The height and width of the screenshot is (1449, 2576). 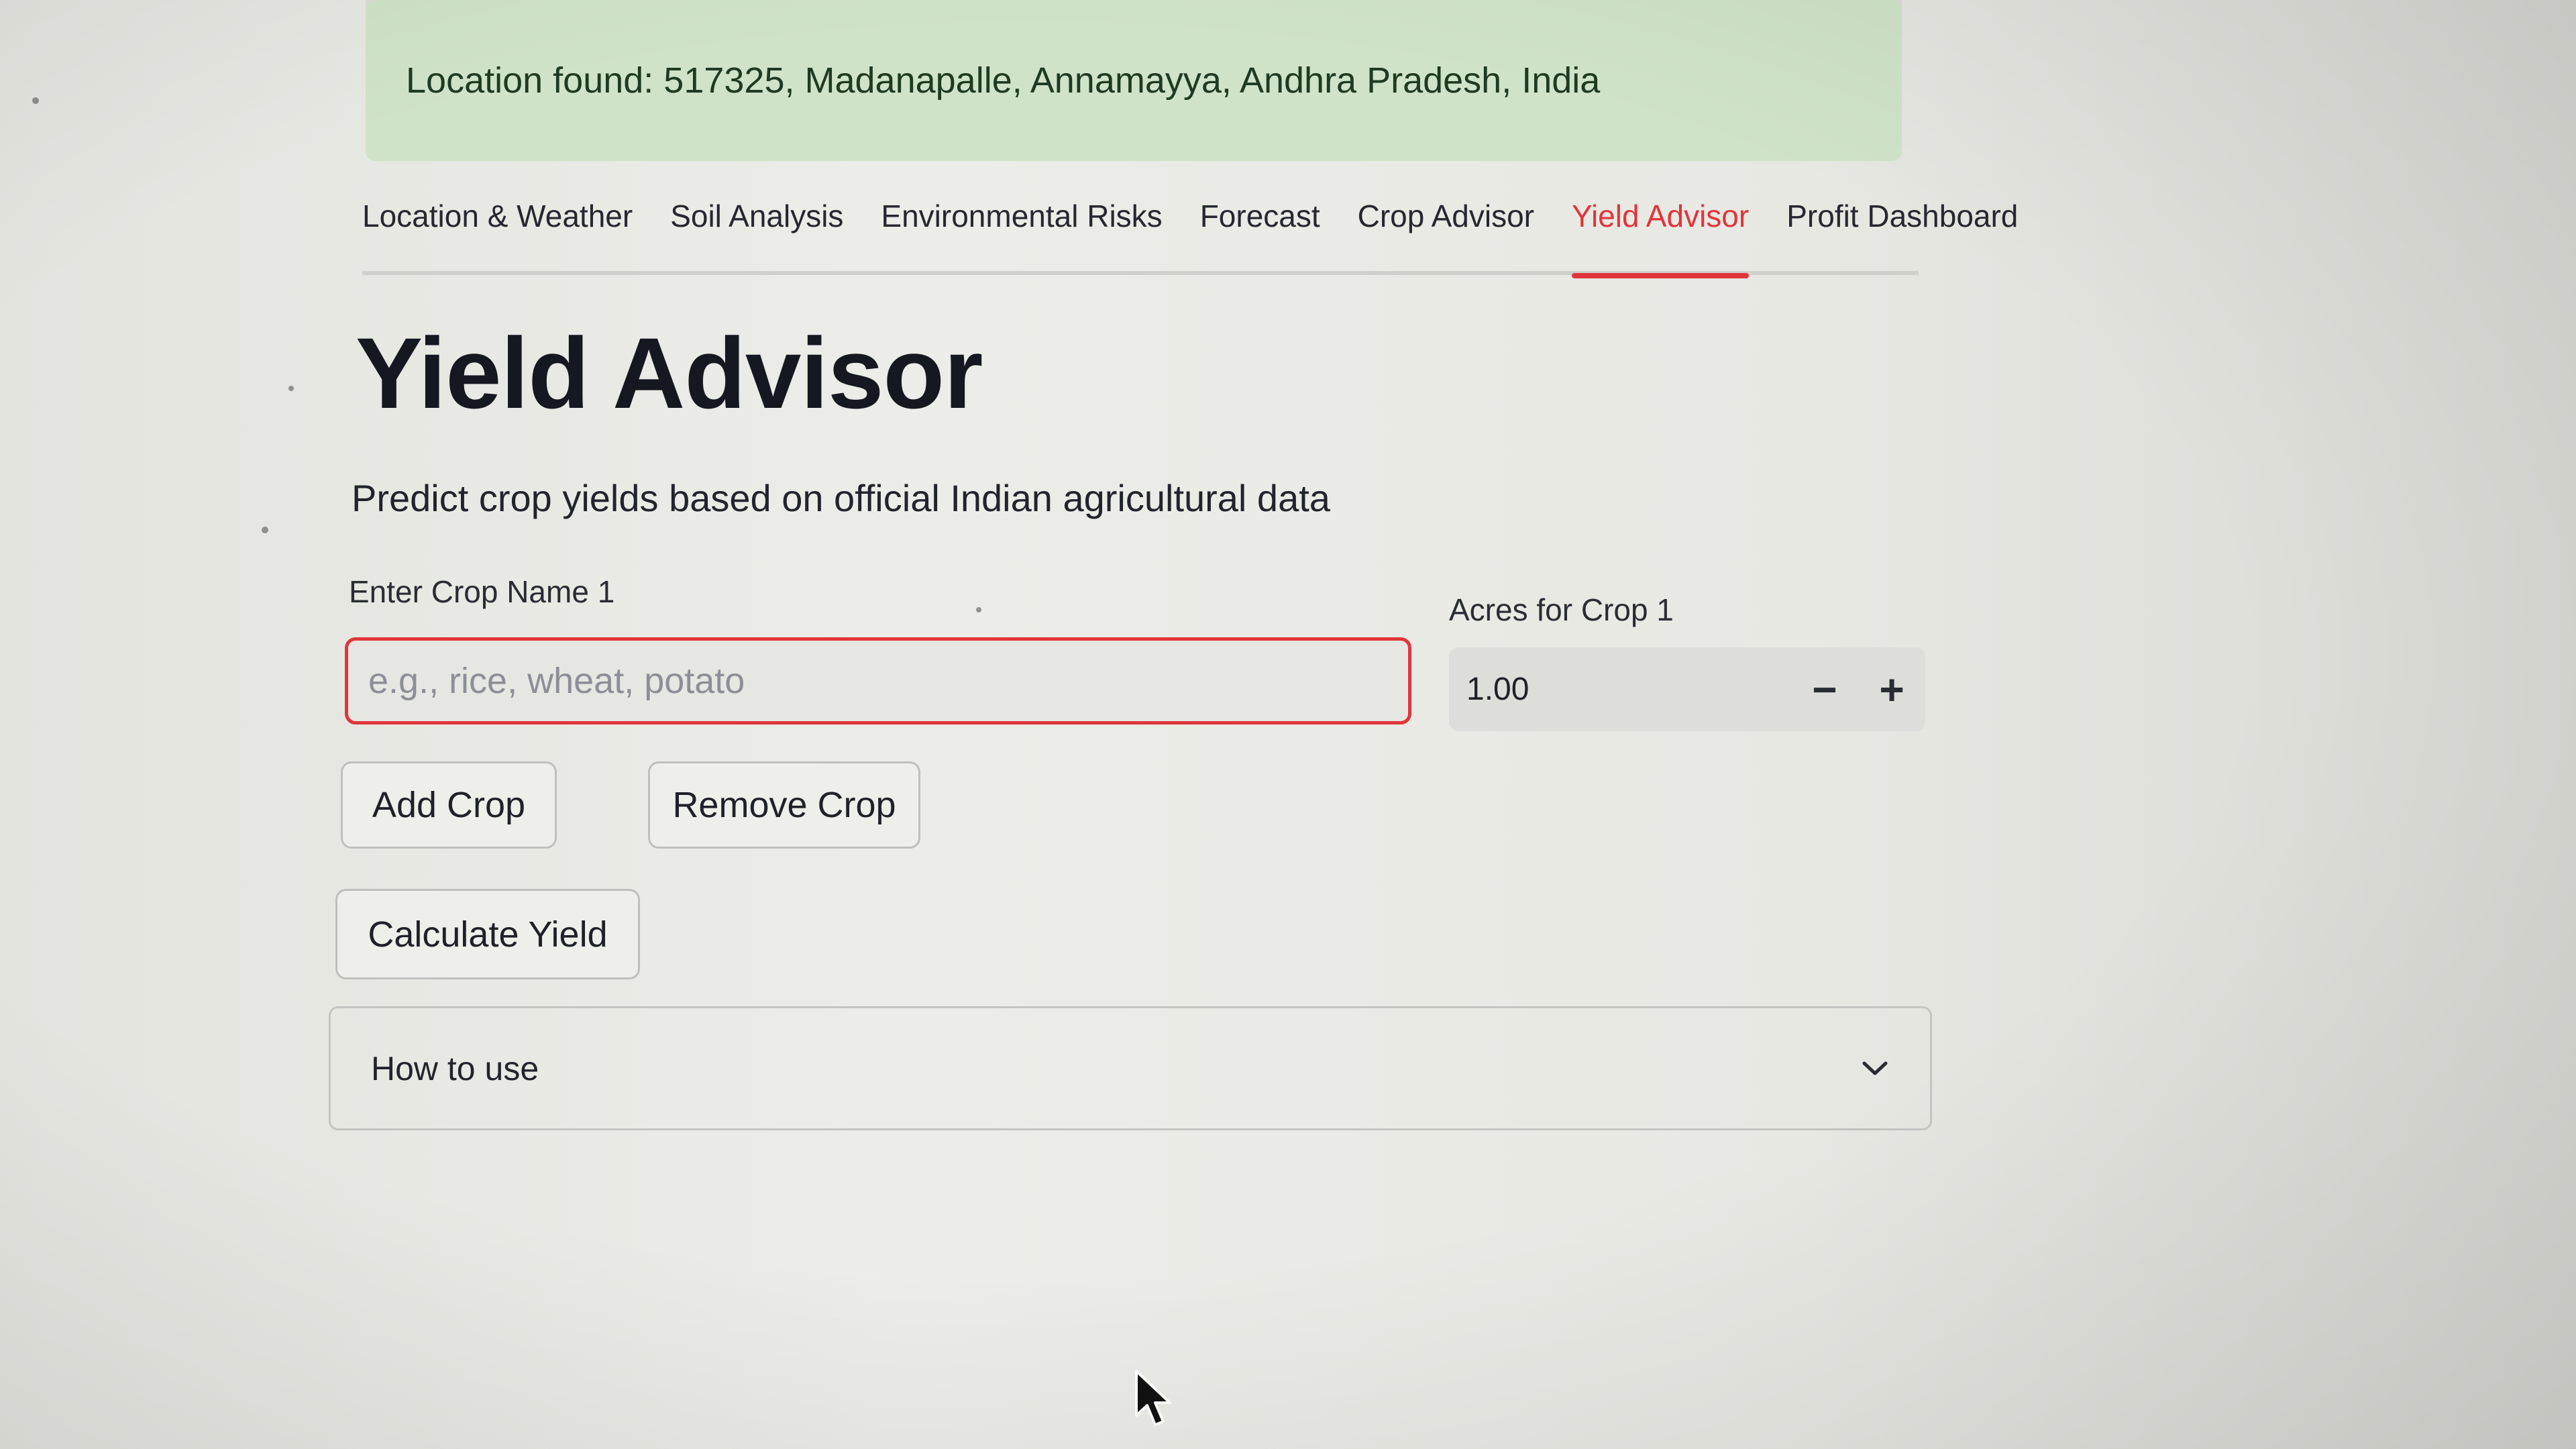 What do you see at coordinates (1021, 216) in the screenshot?
I see `tab-environmental-risks: Environmental Risks` at bounding box center [1021, 216].